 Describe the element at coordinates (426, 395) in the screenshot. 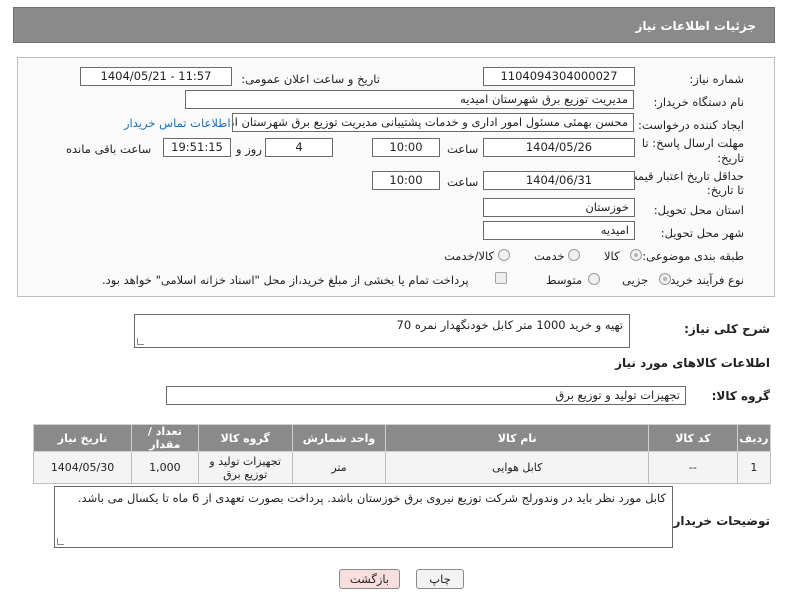

I see `goods-group-field: تجهیزات تولید و توزیع برق` at that location.